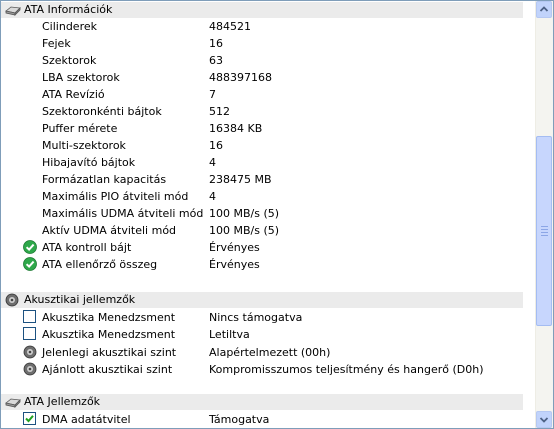 Image resolution: width=554 pixels, height=429 pixels. I want to click on property-label: ATA Revízió, so click(73, 94).